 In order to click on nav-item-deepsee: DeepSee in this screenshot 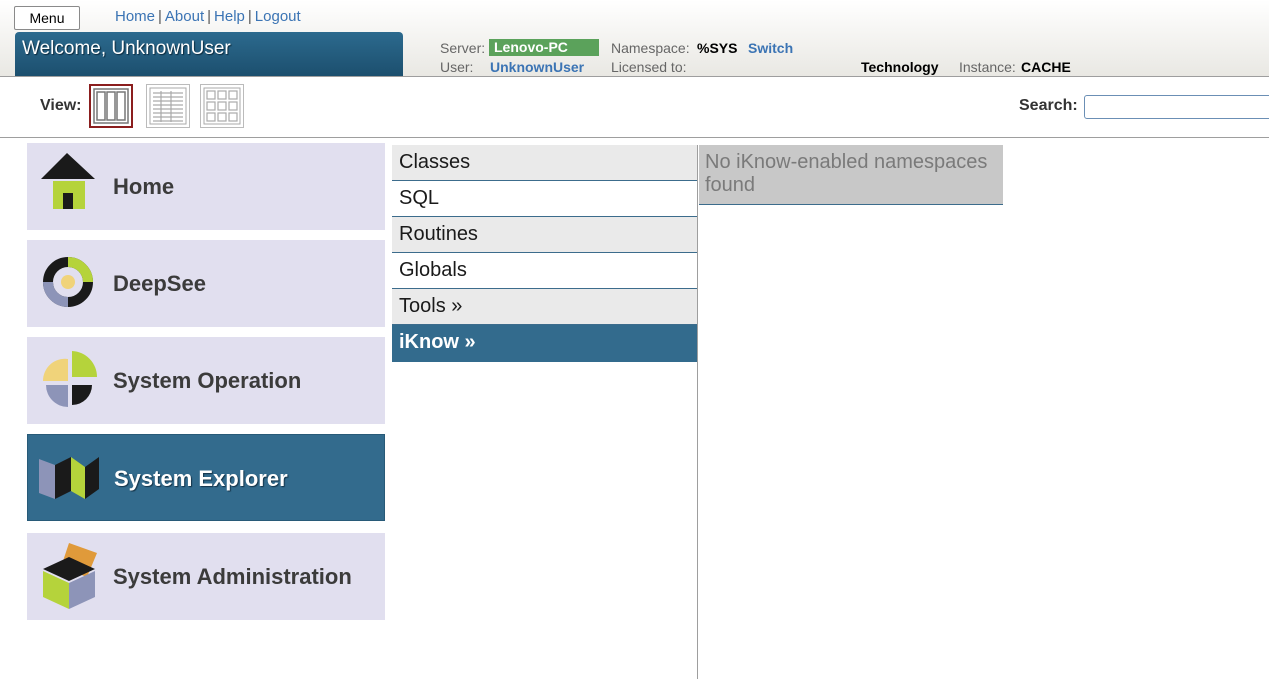, I will do `click(206, 283)`.